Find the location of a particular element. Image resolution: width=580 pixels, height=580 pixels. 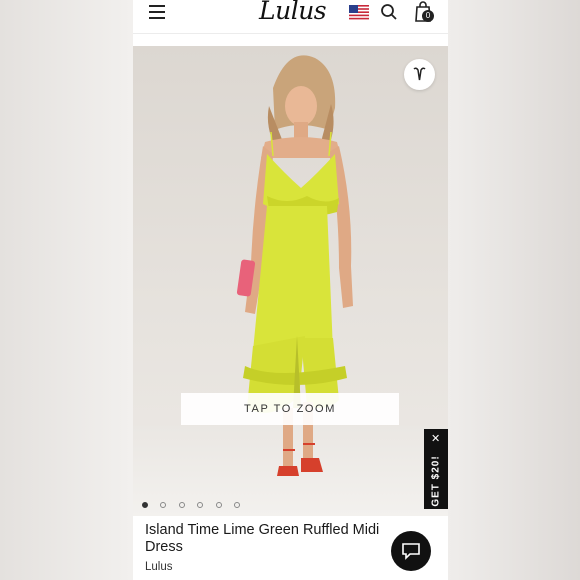

favorite-button is located at coordinates (419, 74).